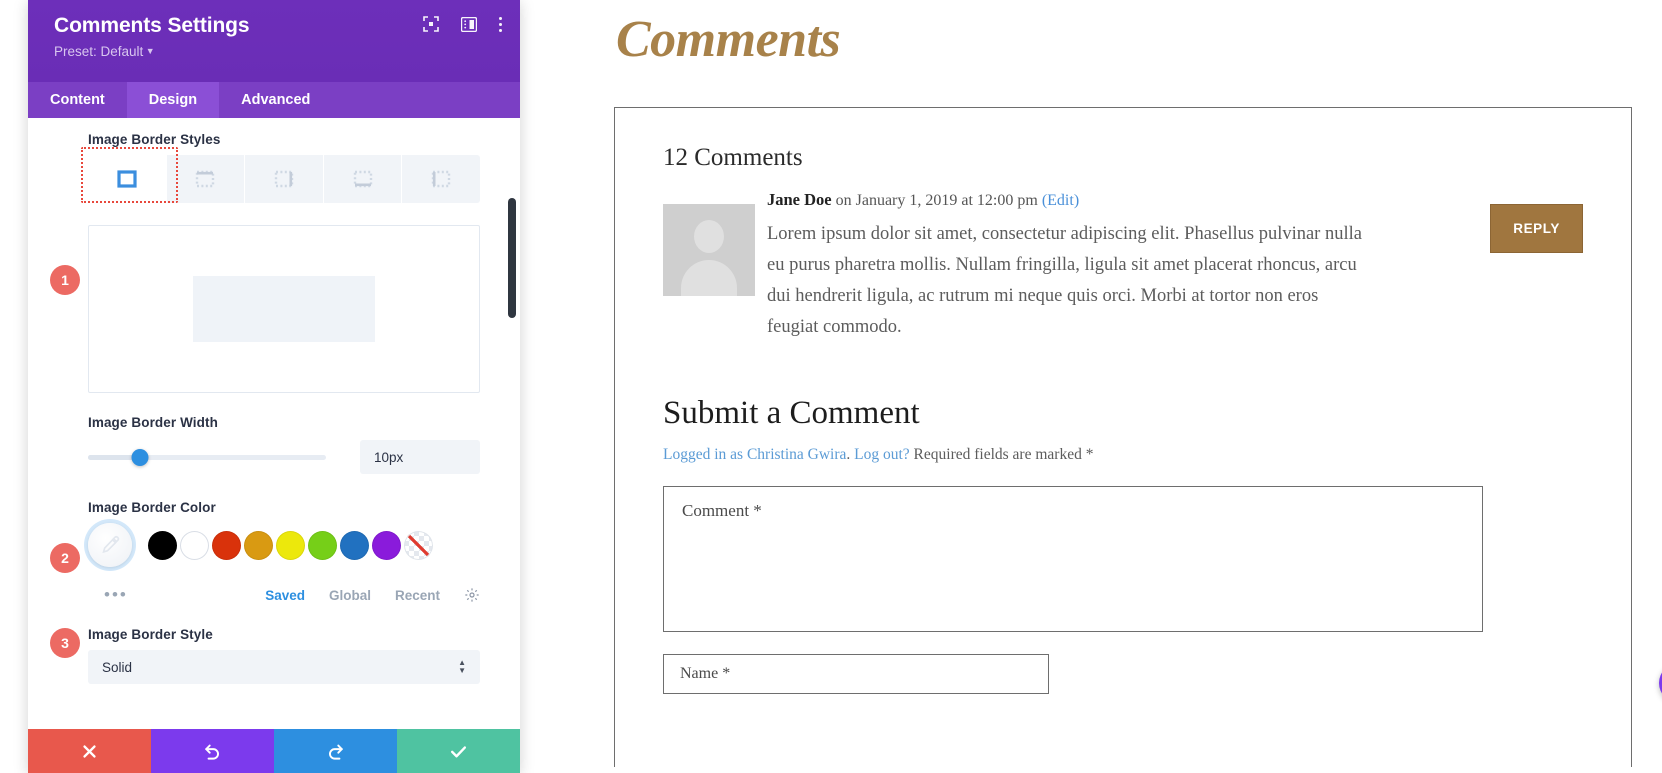  I want to click on swatch-blue, so click(354, 545).